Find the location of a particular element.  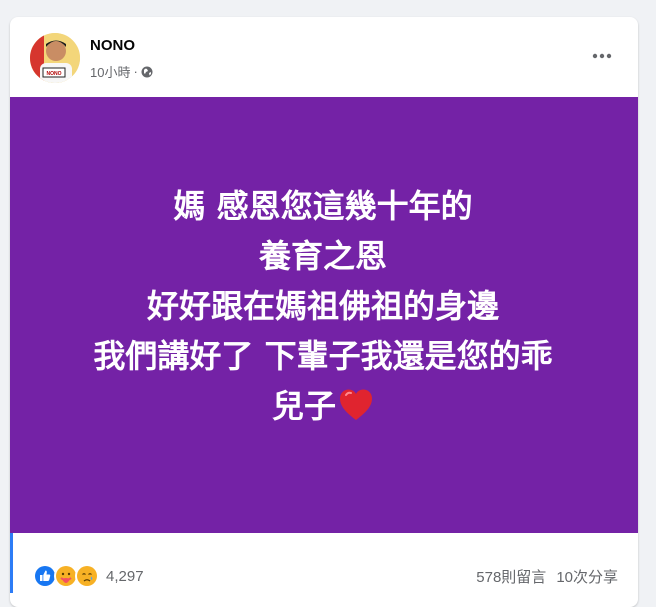

post-line-5-wrapper: 兒子 is located at coordinates (322, 406).